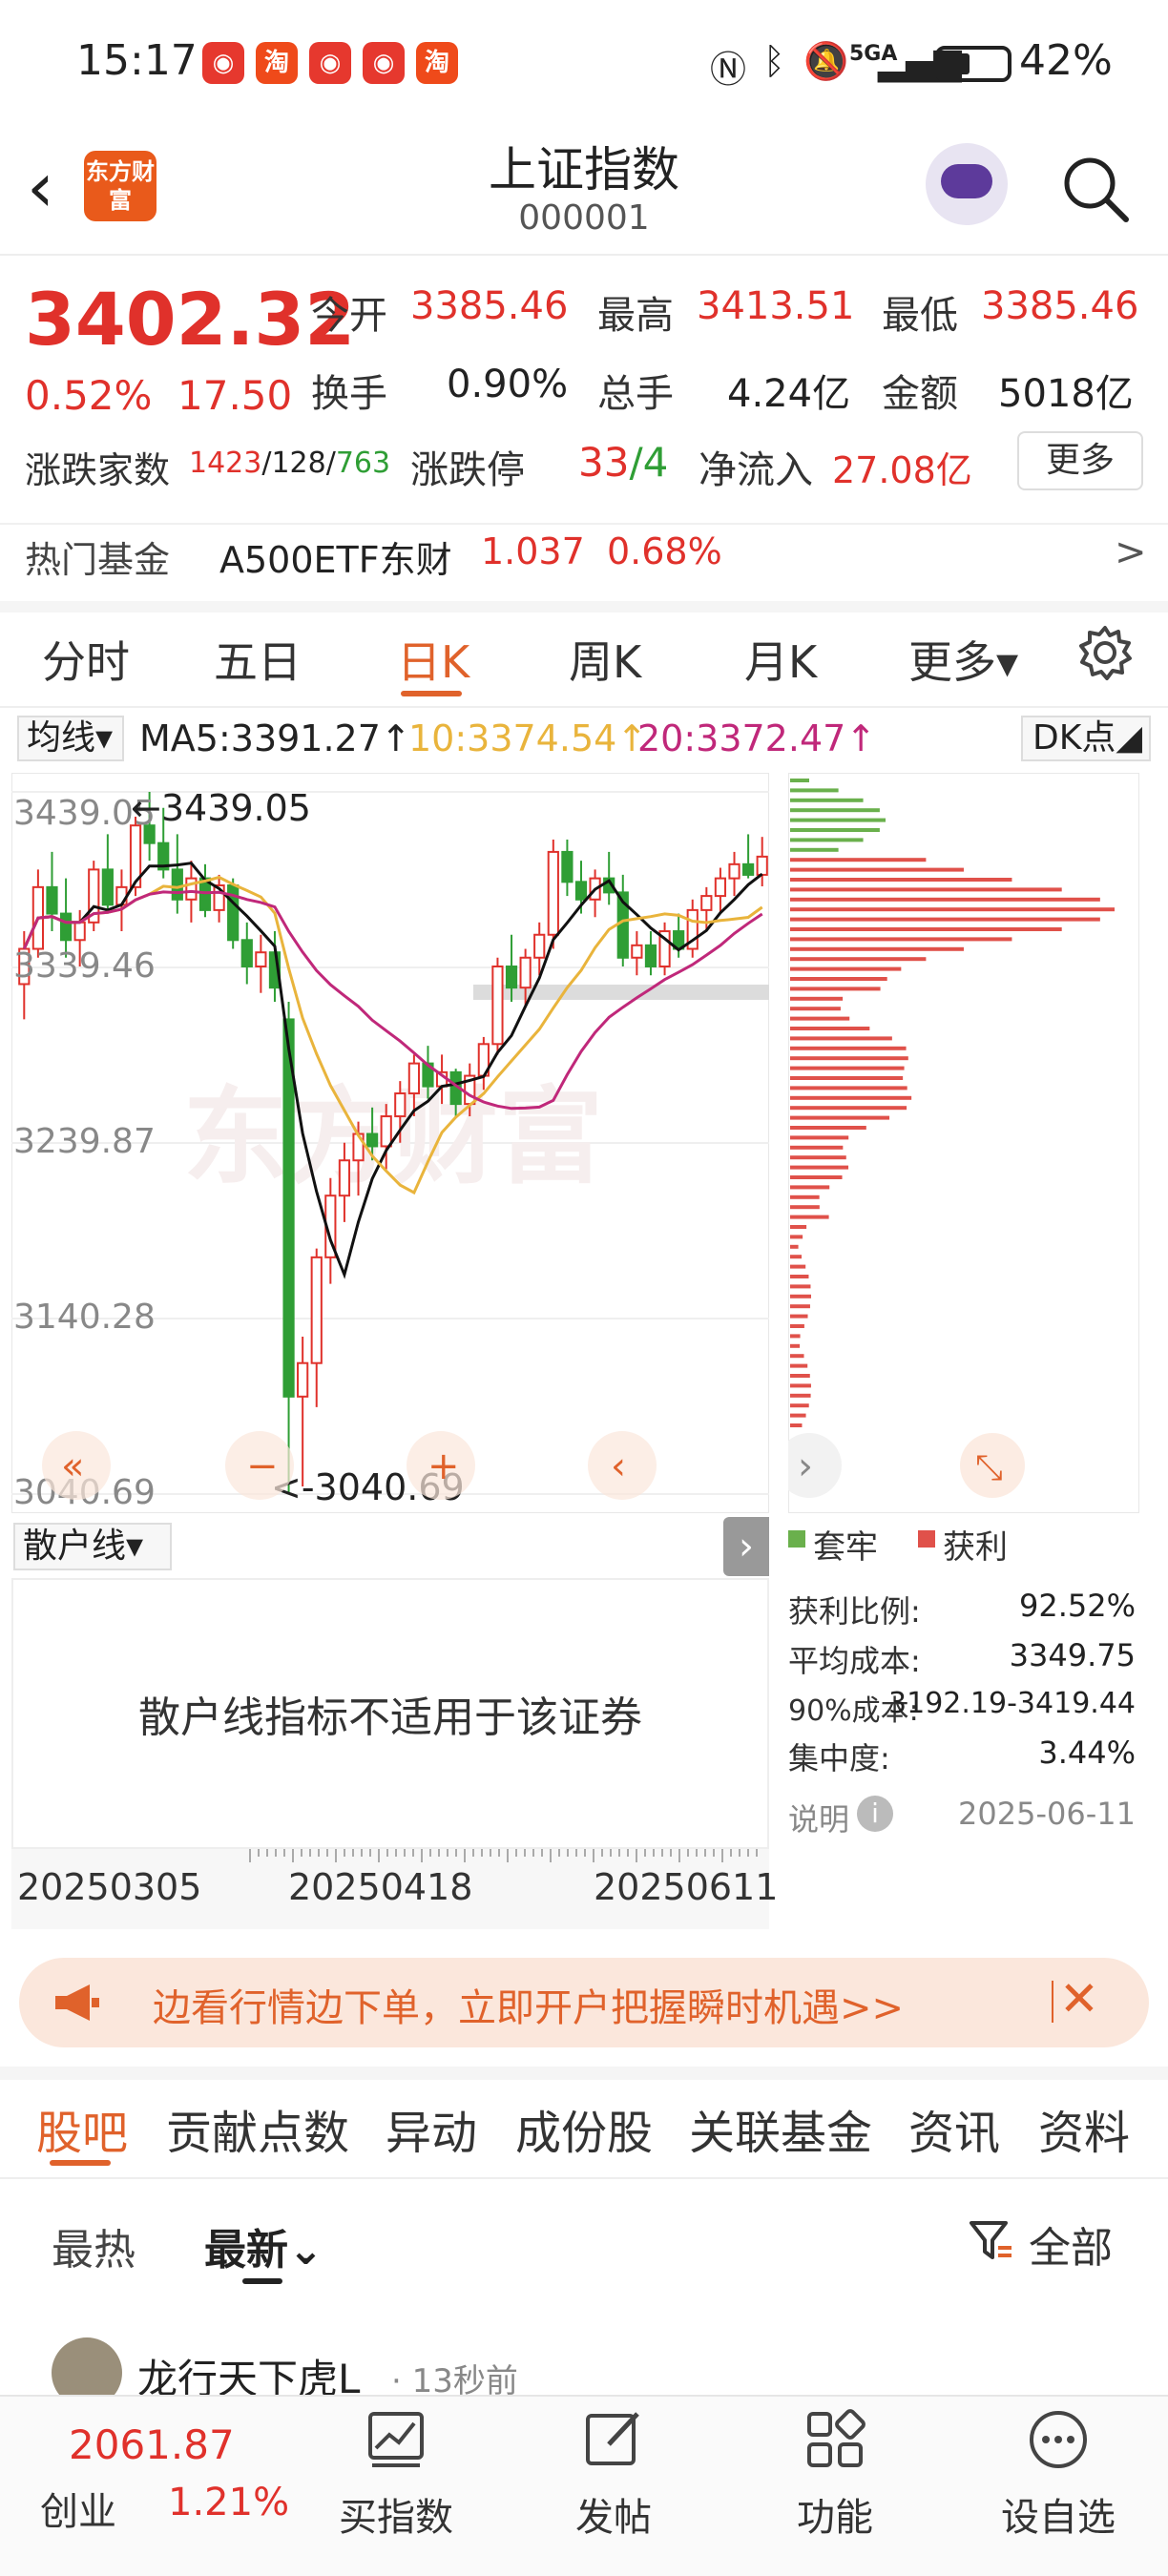 The width and height of the screenshot is (1168, 2576). Describe the element at coordinates (1086, 738) in the screenshot. I see `dk-point-button: DK点◢` at that location.